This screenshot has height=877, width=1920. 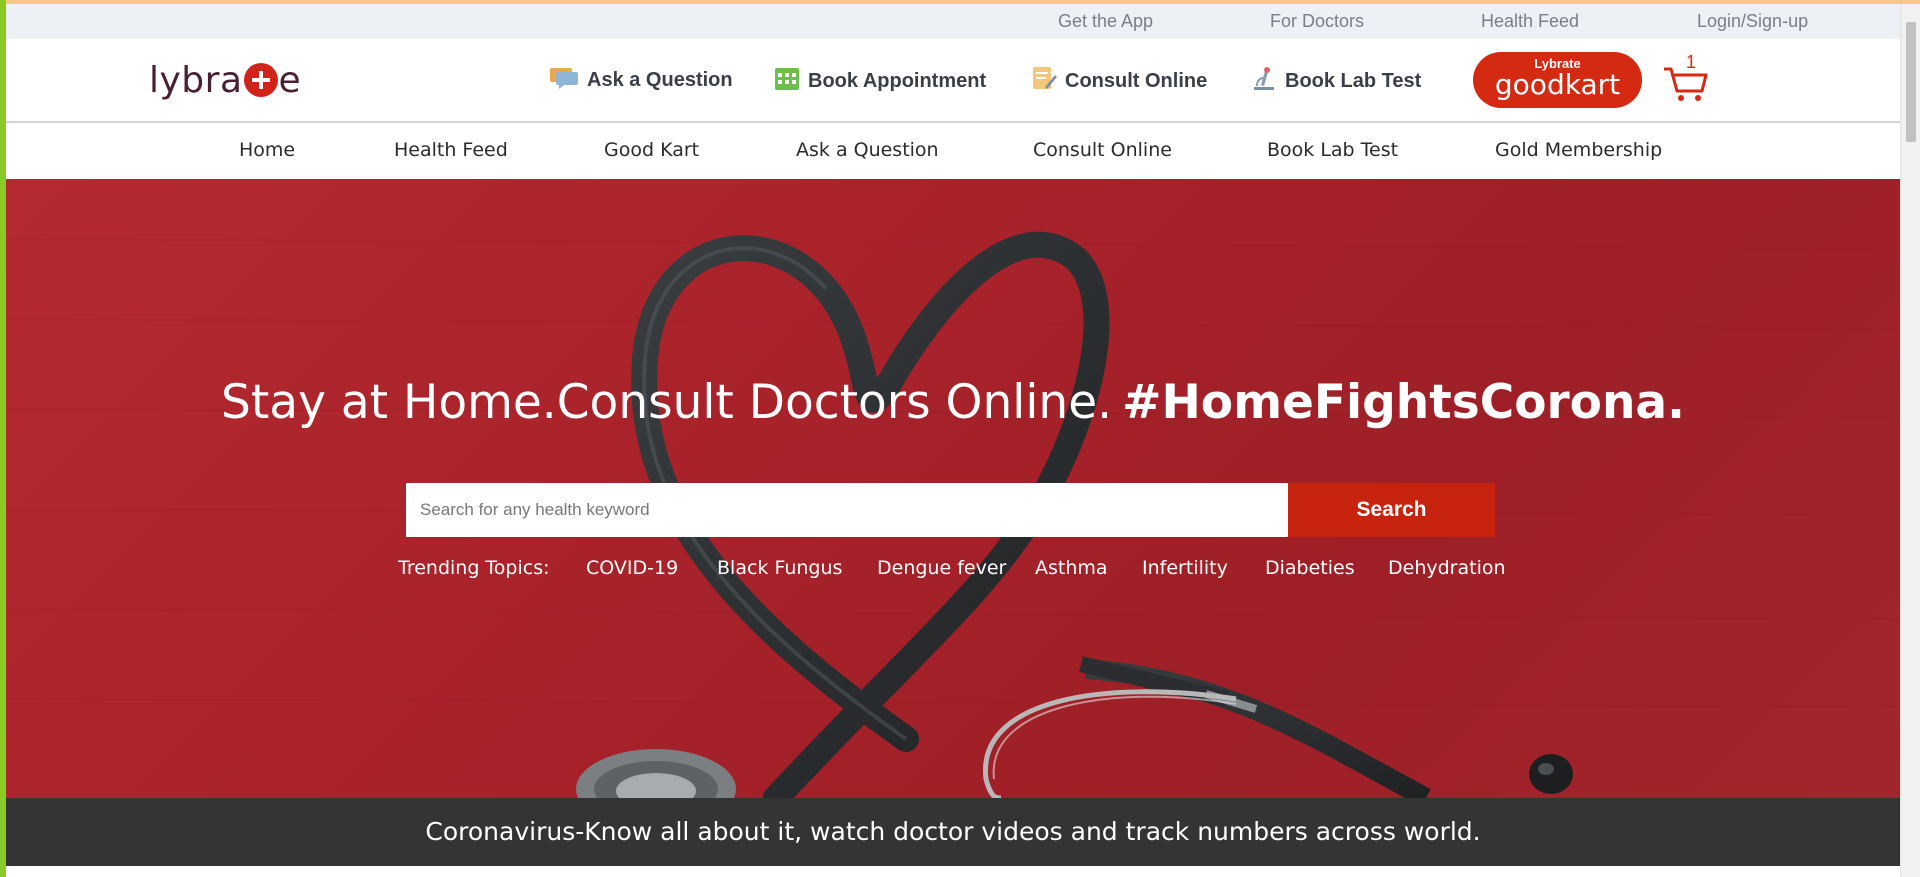 What do you see at coordinates (1332, 150) in the screenshot?
I see `main-nav-book-lab-test: Book Lab Test` at bounding box center [1332, 150].